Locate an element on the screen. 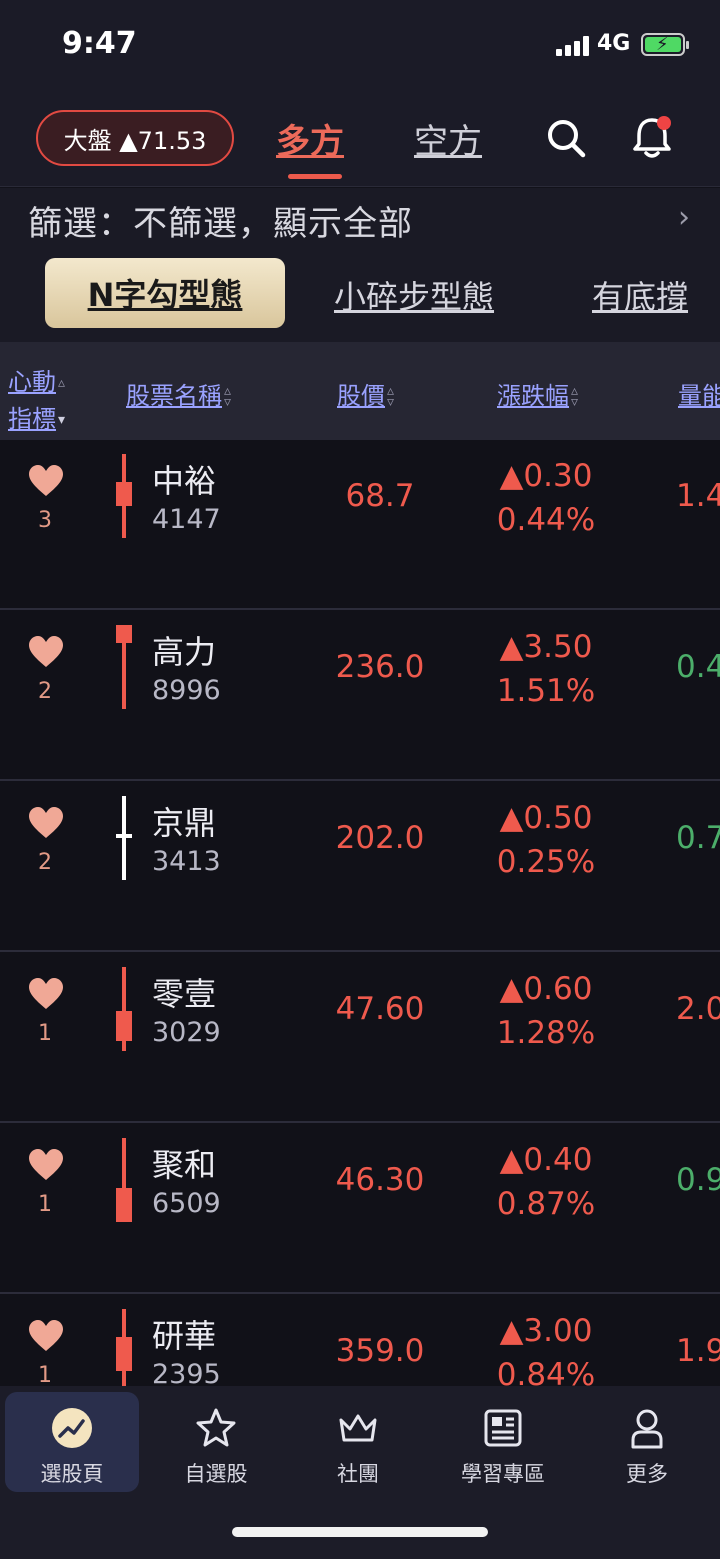 The image size is (720, 1559). heart-score: 3 is located at coordinates (45, 520).